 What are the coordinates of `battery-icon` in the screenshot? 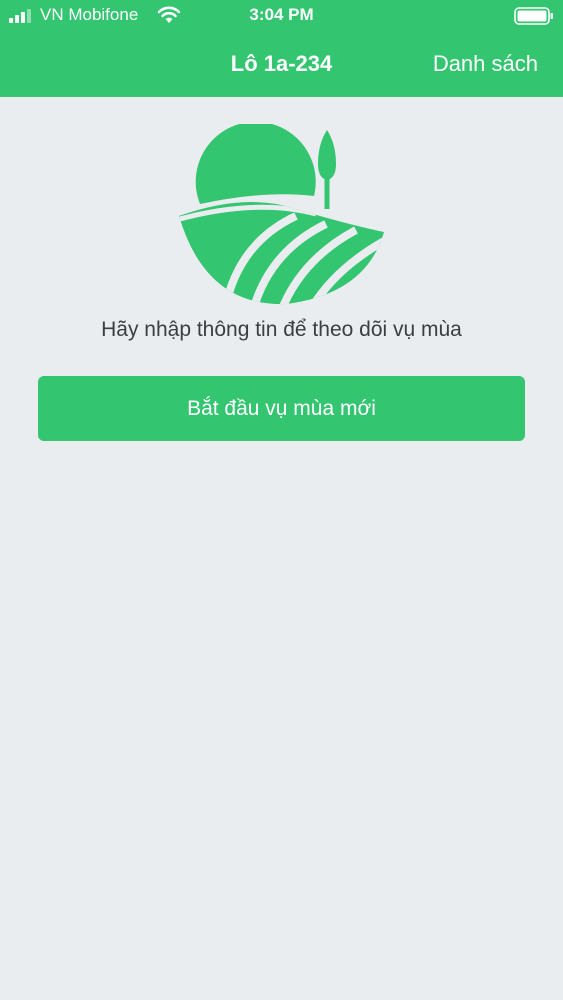 It's located at (533, 16).